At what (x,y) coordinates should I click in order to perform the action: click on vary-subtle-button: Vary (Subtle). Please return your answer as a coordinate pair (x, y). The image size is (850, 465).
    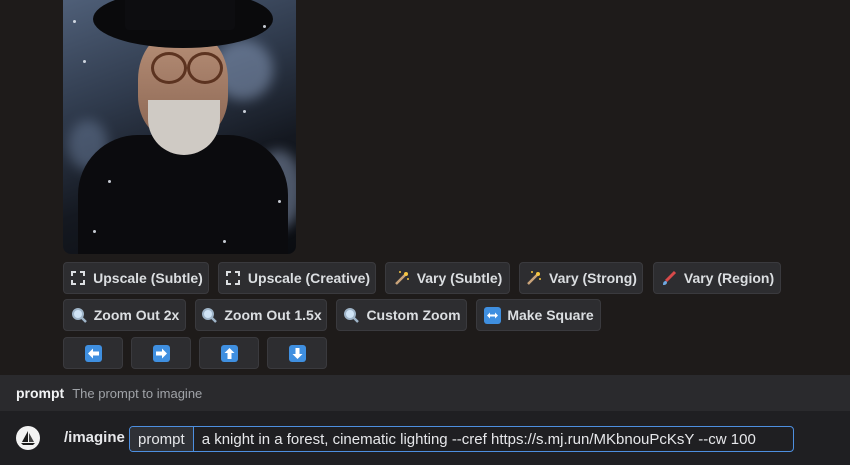
    Looking at the image, I should click on (447, 278).